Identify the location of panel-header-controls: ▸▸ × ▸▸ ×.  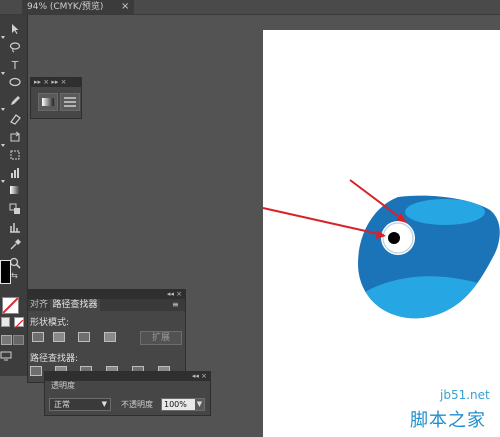
(50, 82).